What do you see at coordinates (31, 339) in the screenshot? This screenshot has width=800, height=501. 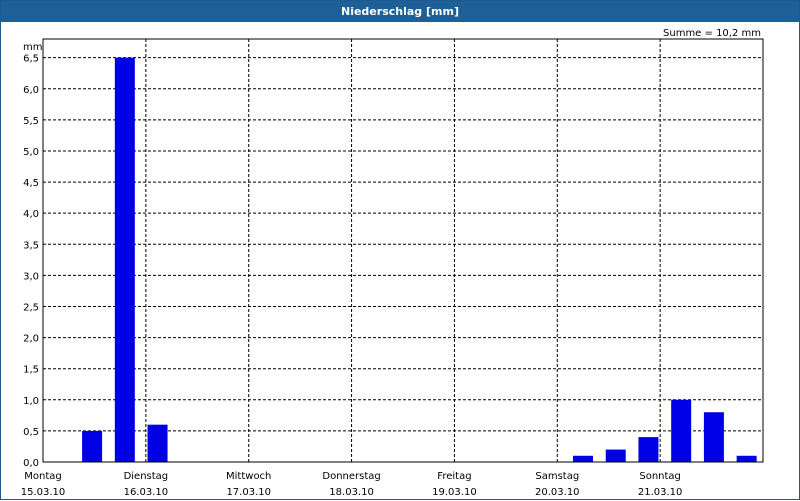 I see `y-tick-label: 2,0` at bounding box center [31, 339].